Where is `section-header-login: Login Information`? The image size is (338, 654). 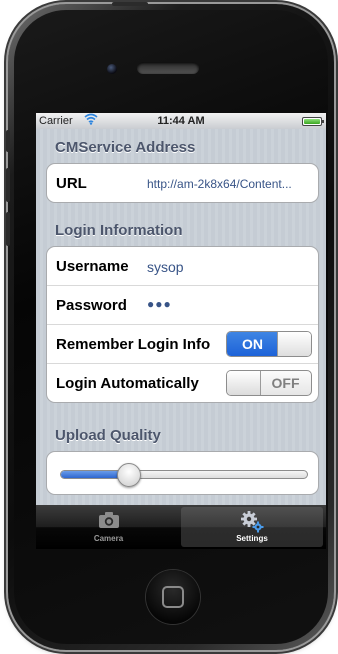
section-header-login: Login Information is located at coordinates (119, 230).